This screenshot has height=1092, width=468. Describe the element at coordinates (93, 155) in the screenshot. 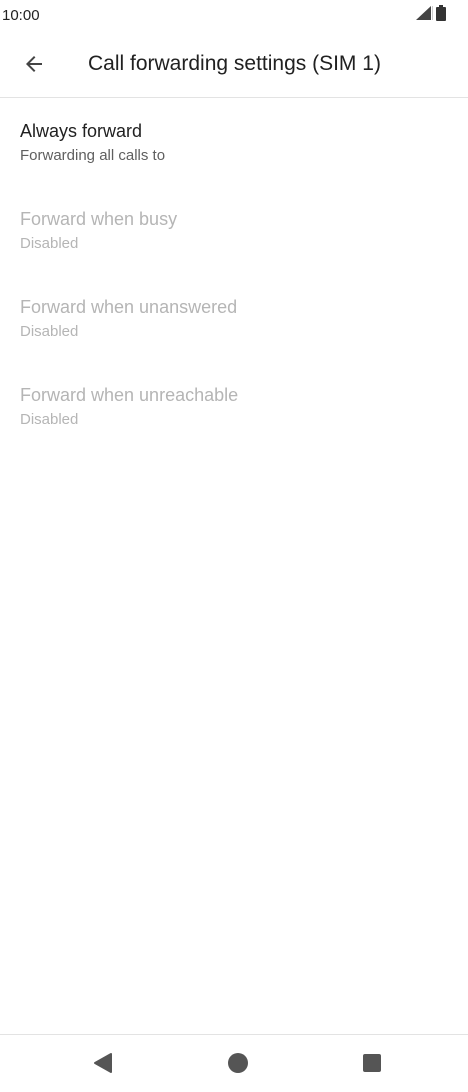

I see `pref-summary: Forwarding all calls to` at that location.